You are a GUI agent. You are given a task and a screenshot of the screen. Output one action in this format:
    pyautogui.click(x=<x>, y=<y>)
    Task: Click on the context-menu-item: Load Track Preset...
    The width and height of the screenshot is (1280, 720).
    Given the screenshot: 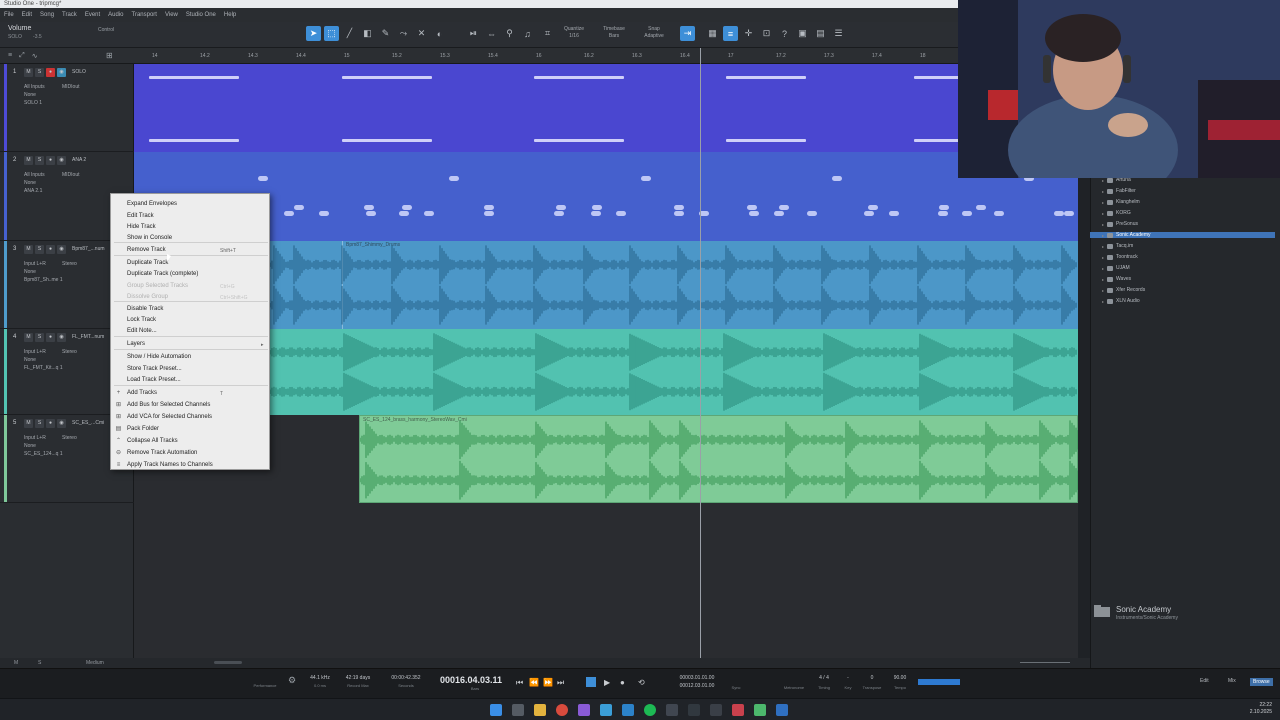 What is the action you would take?
    pyautogui.click(x=154, y=380)
    